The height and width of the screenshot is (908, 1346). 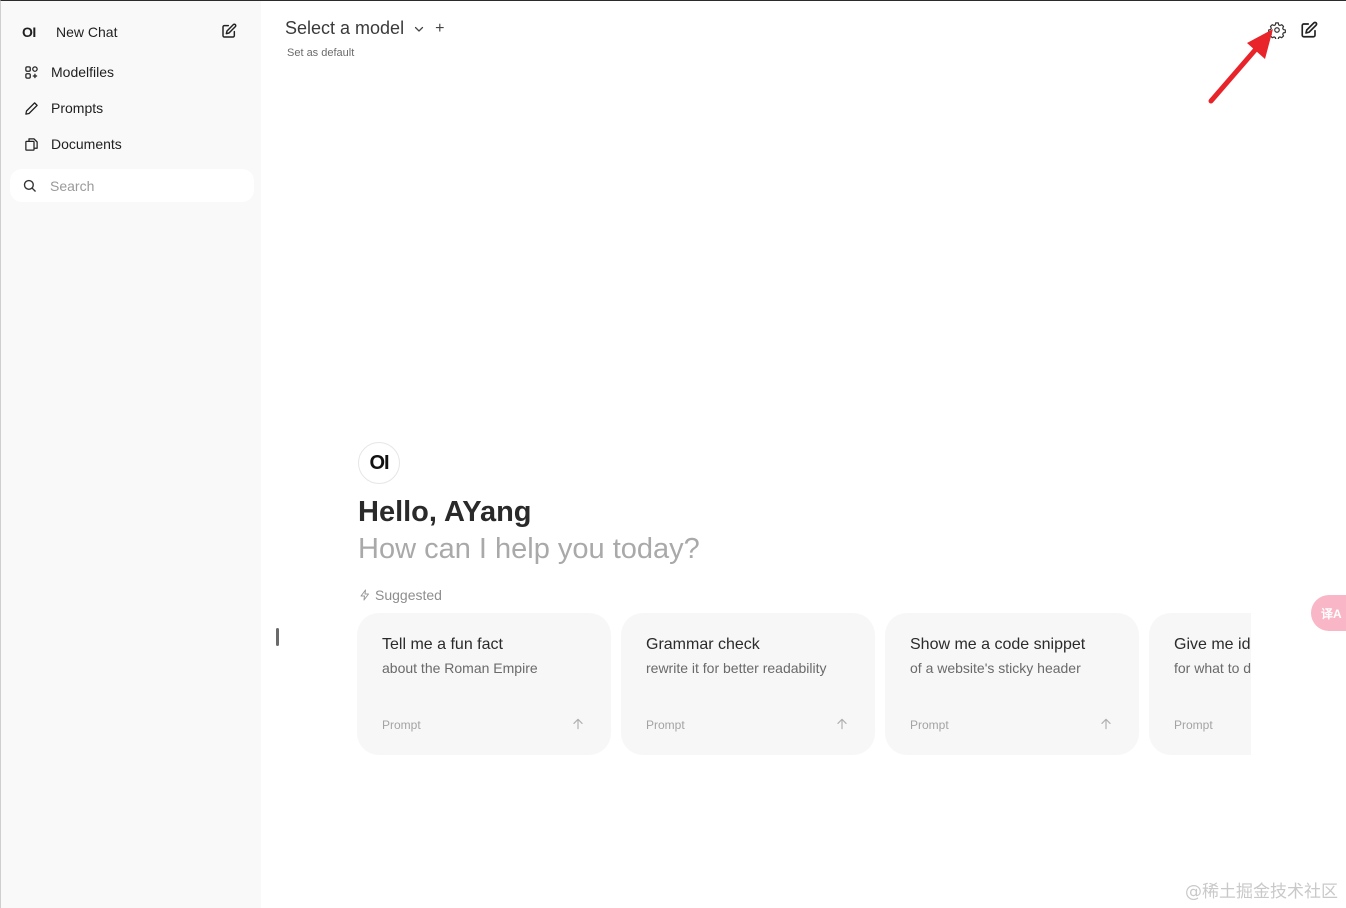 I want to click on new-chat-label: New Chat, so click(x=87, y=32).